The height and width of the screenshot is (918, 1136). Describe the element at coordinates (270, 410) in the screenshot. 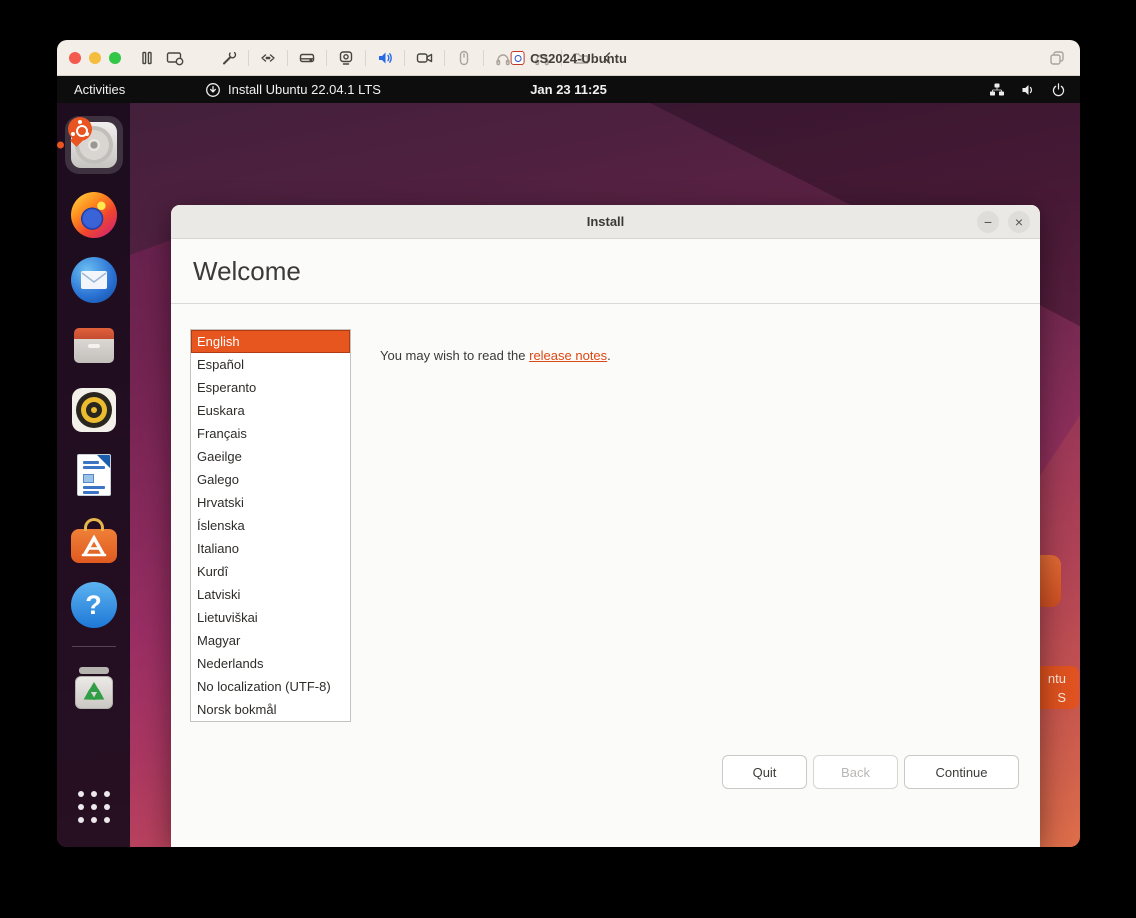

I see `language-option-euskara: Euskara` at that location.